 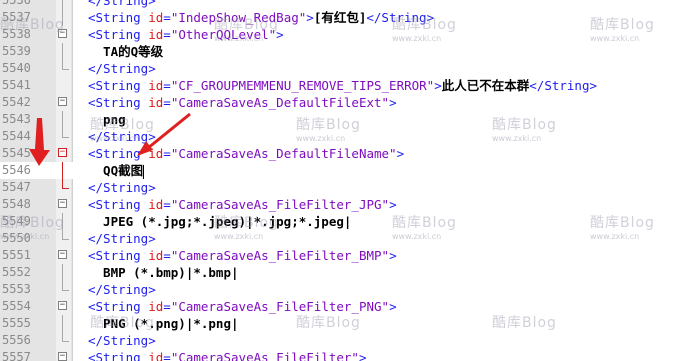 What do you see at coordinates (341, 323) in the screenshot?
I see `code-line: 5555 PNG (*.png)|*.png|` at bounding box center [341, 323].